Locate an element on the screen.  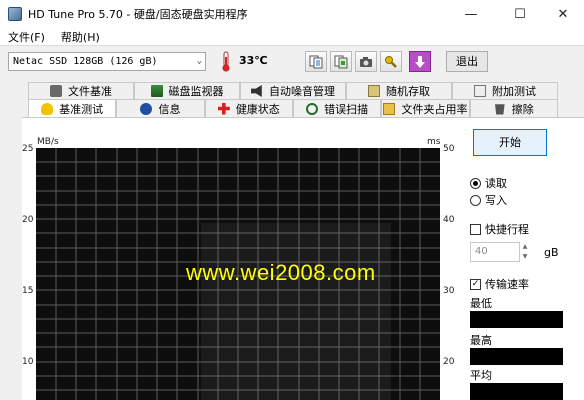
left-tick: 20 is located at coordinates (28, 220).